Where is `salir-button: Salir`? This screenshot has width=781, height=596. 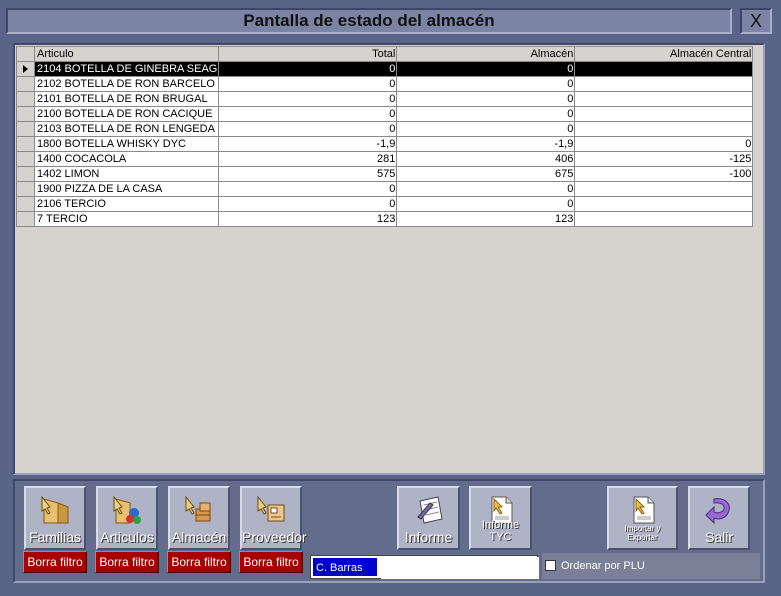 salir-button: Salir is located at coordinates (719, 518).